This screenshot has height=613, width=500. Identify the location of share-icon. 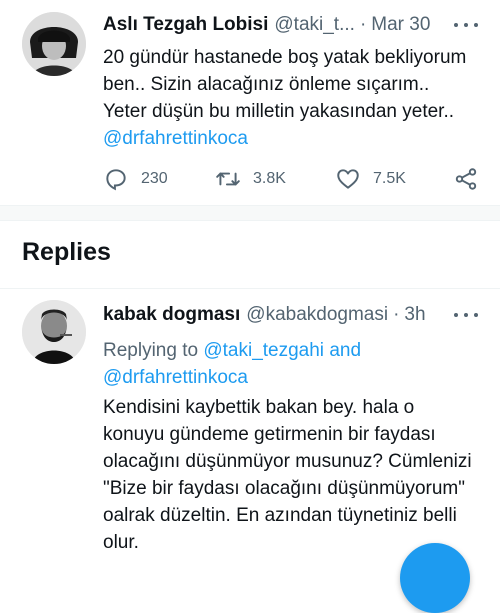
(466, 179).